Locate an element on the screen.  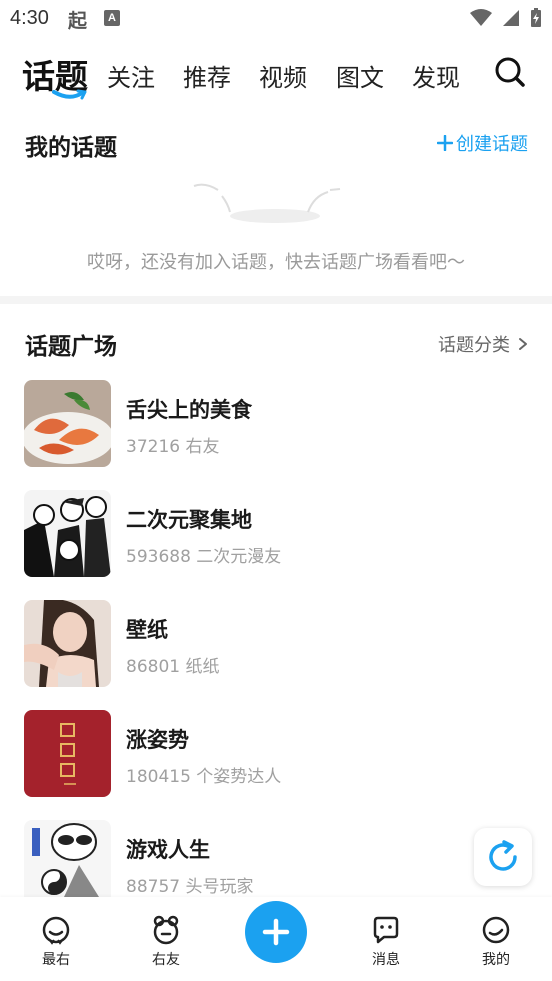
section-divider is located at coordinates (276, 300).